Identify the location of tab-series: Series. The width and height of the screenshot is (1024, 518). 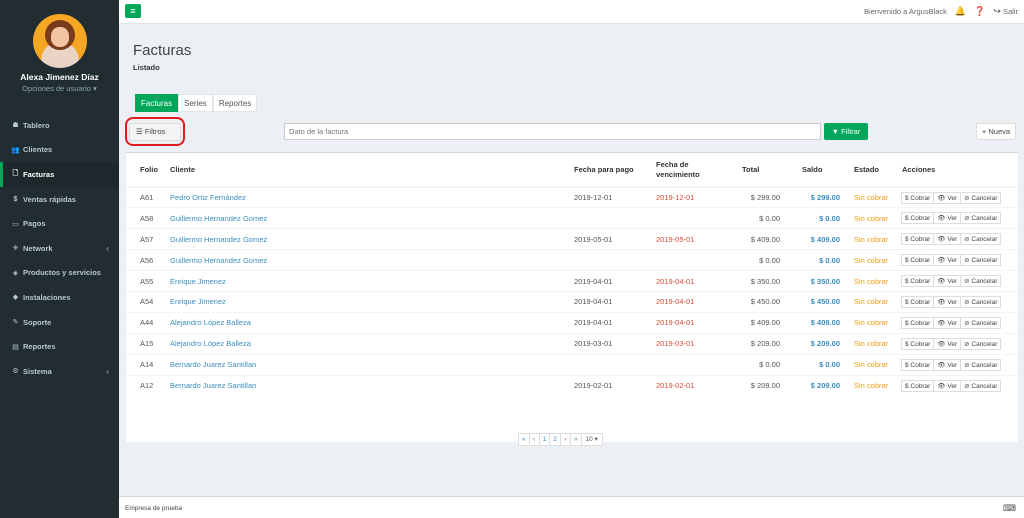
(195, 103).